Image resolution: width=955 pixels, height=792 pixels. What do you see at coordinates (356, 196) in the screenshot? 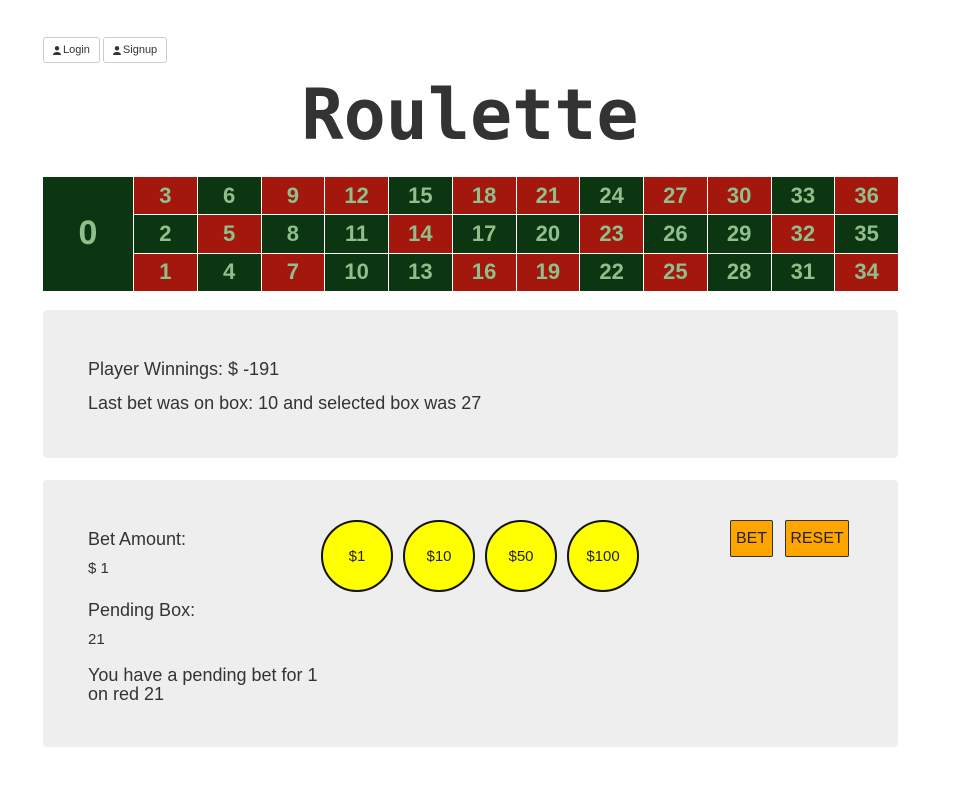
I see `board-cell-12: 12` at bounding box center [356, 196].